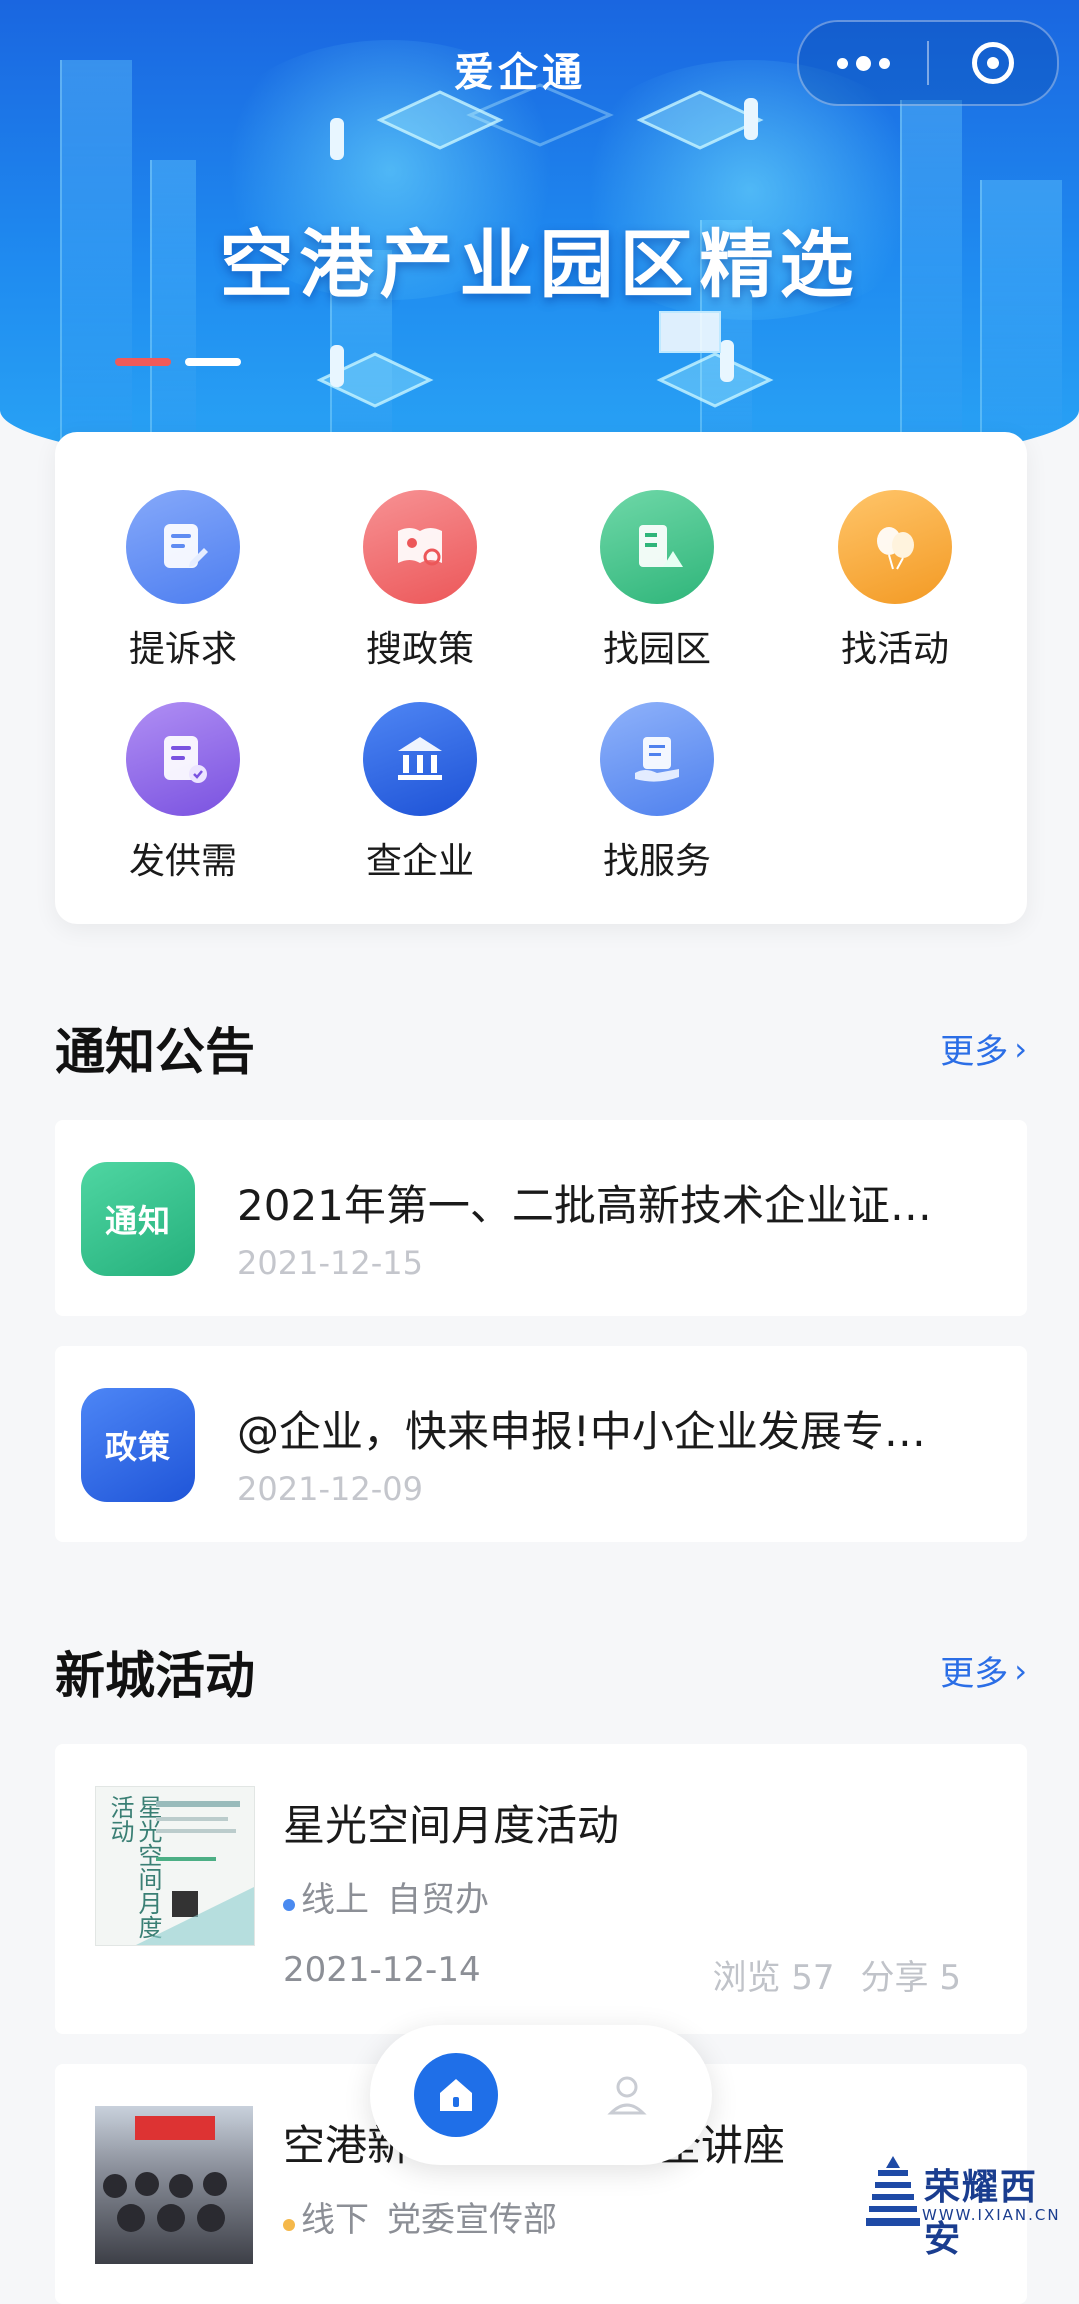  What do you see at coordinates (656, 861) in the screenshot?
I see `quick-item-label: 找服务` at bounding box center [656, 861].